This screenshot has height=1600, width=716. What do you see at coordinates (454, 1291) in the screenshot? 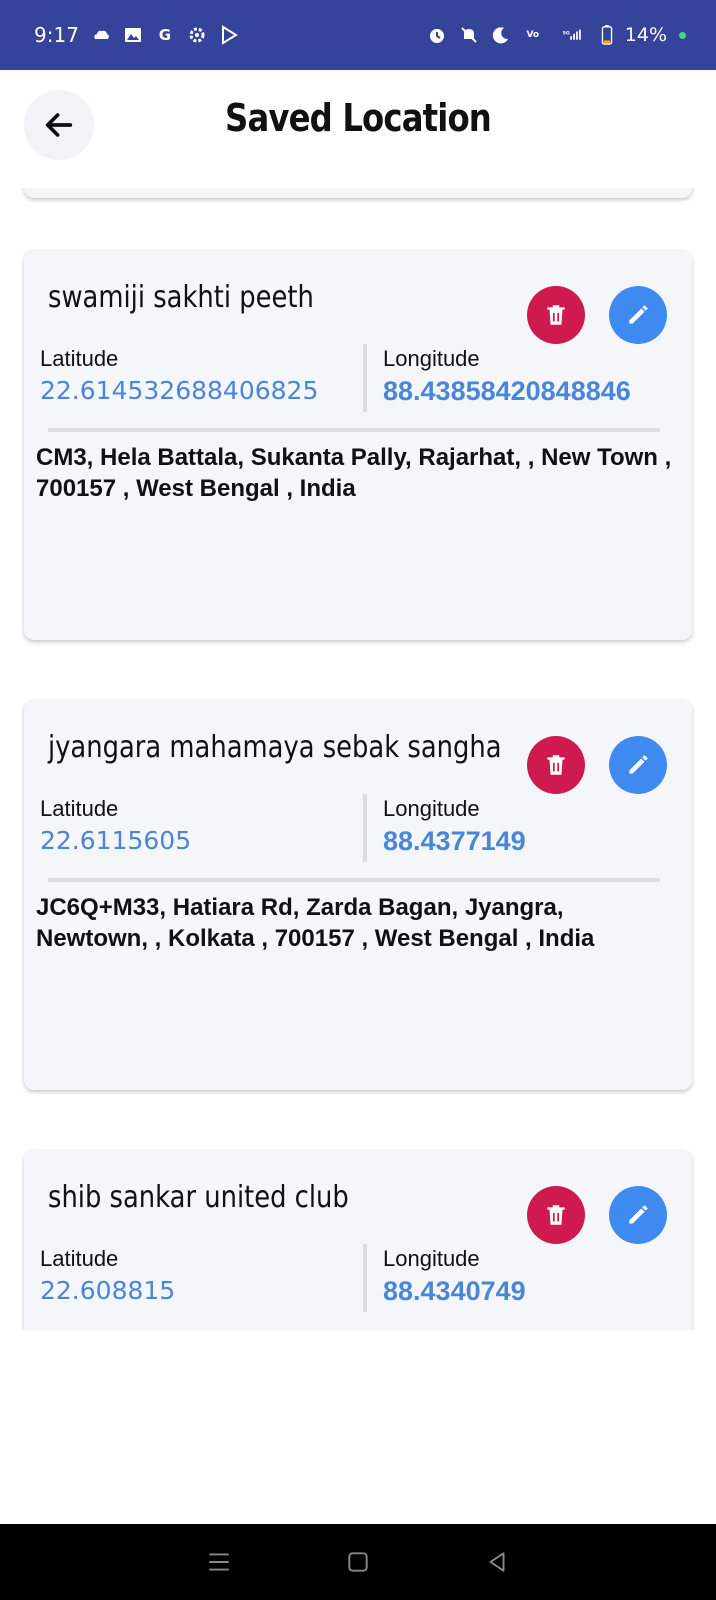
I see `longitude-value: 88.4340749` at bounding box center [454, 1291].